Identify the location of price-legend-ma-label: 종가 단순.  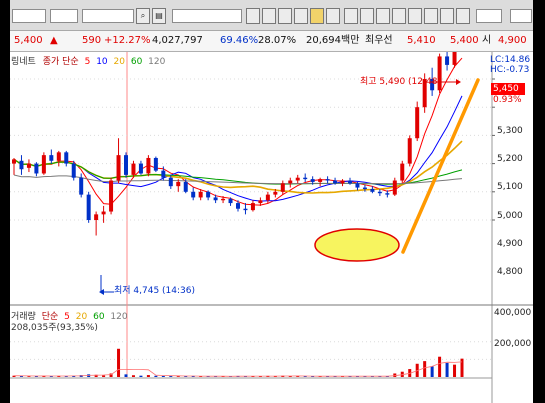
(60, 62).